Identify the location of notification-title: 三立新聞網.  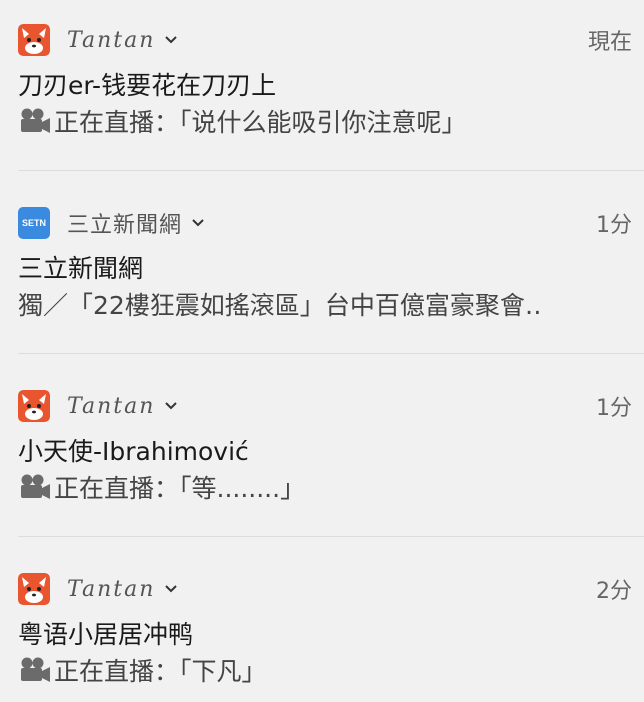
(81, 268).